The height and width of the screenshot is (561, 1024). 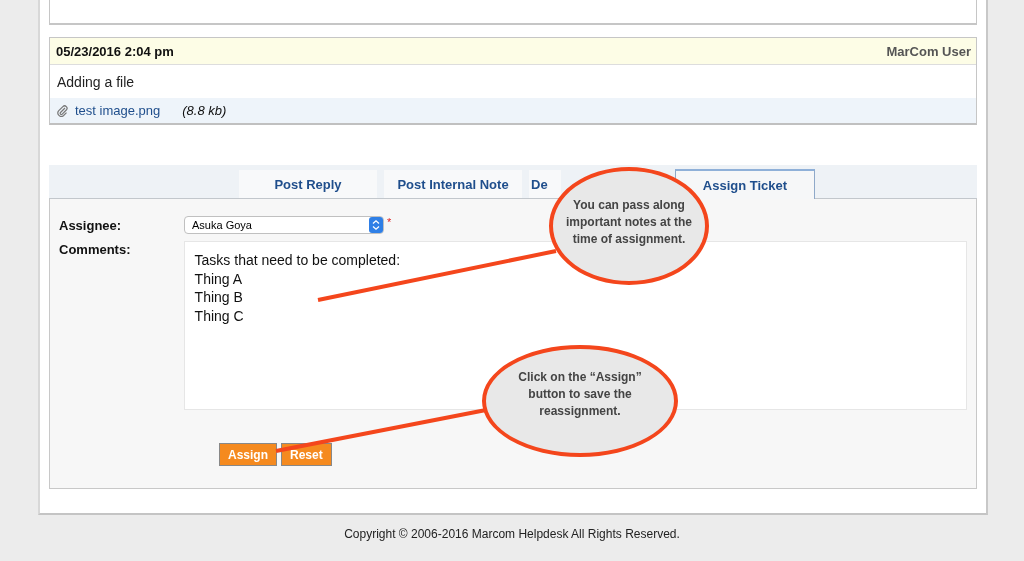 What do you see at coordinates (95, 250) in the screenshot?
I see `comments-label: Comments:` at bounding box center [95, 250].